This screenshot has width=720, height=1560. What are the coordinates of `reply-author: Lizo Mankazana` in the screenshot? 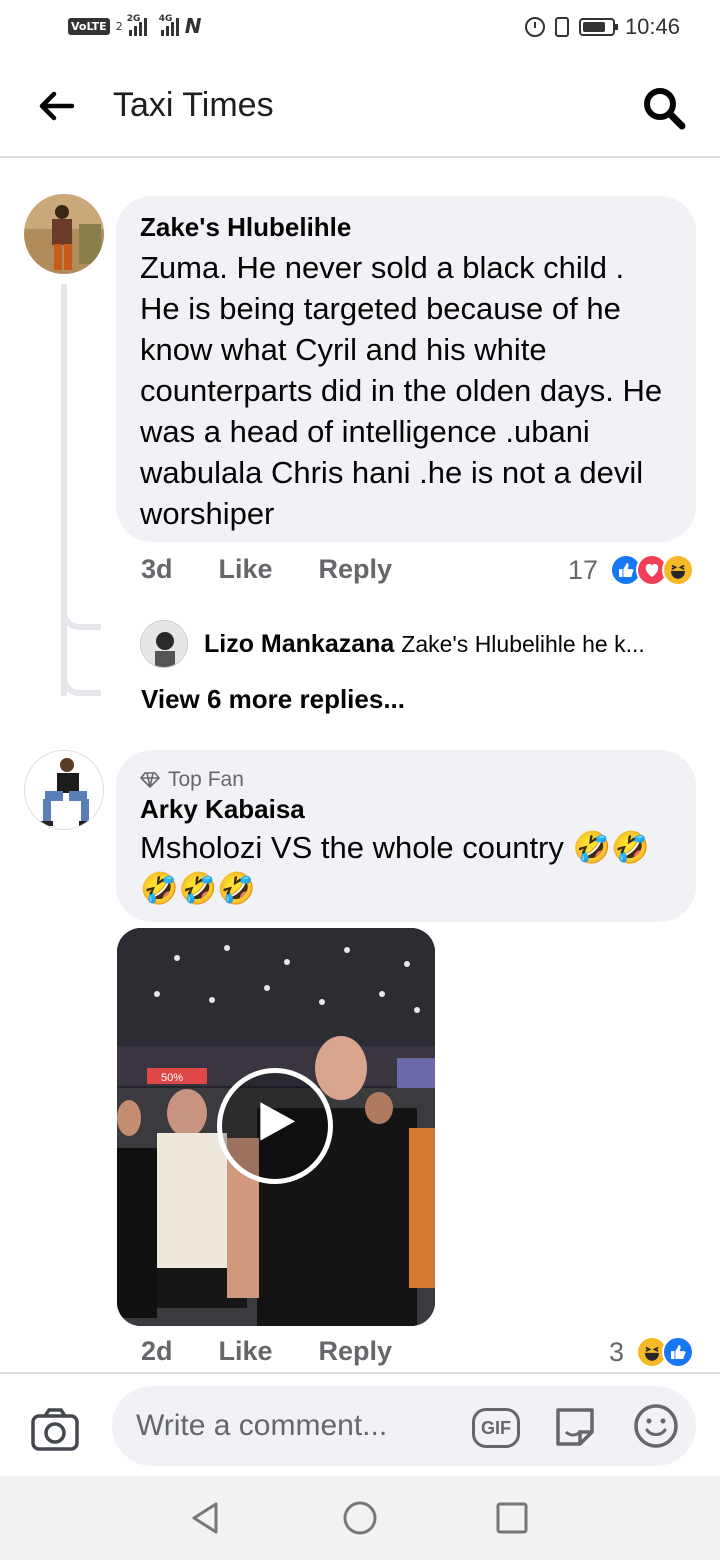 It's located at (299, 644).